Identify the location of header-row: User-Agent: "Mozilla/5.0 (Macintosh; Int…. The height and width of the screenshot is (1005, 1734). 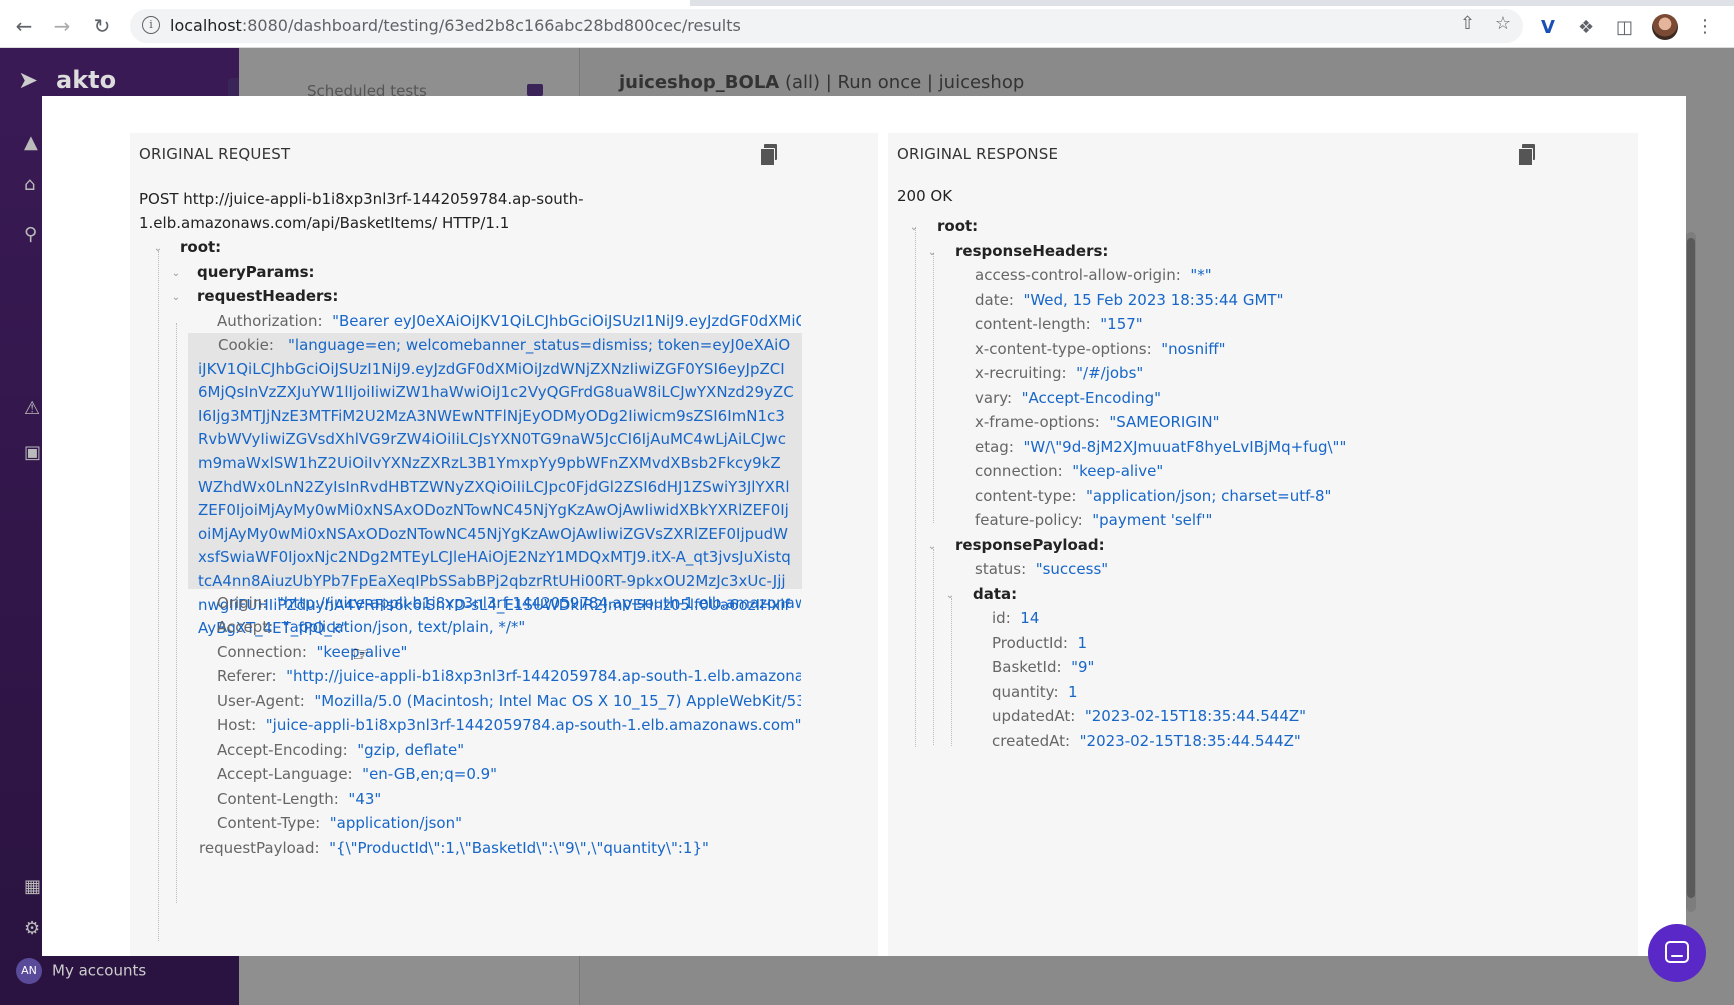
(509, 701).